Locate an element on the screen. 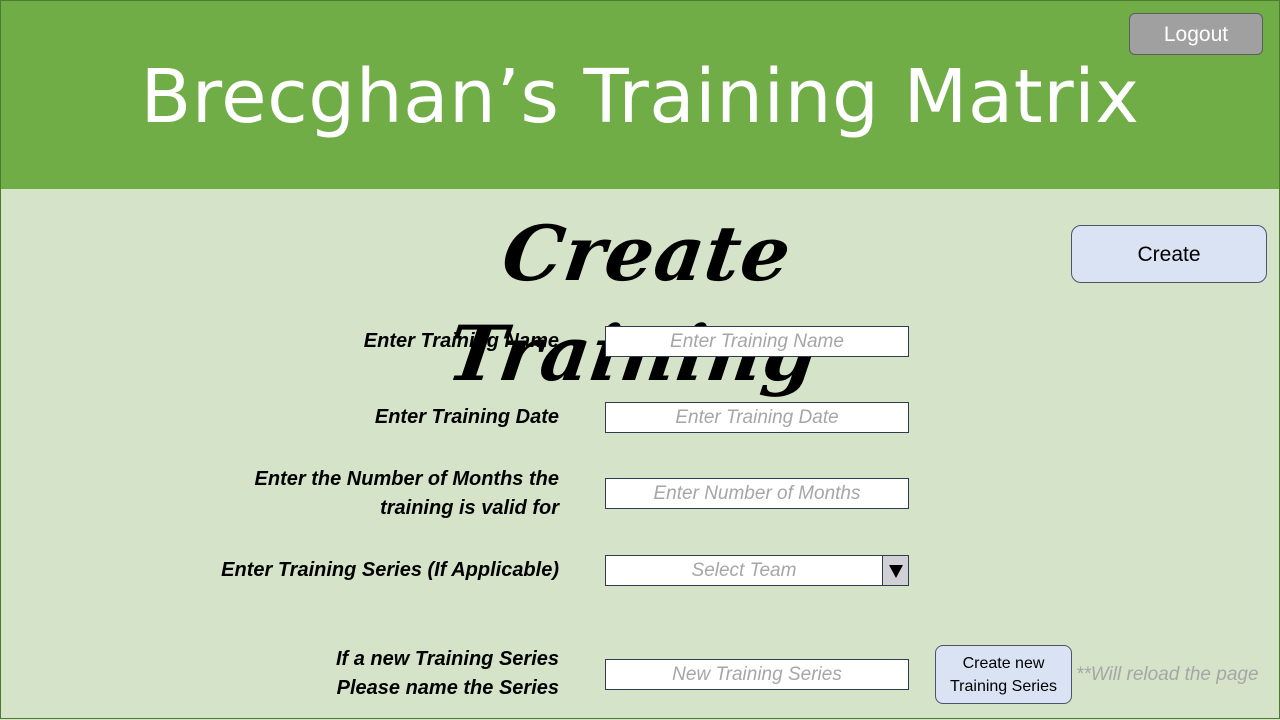 The height and width of the screenshot is (720, 1280). months-valid-label-line2: training is valid for is located at coordinates (469, 508).